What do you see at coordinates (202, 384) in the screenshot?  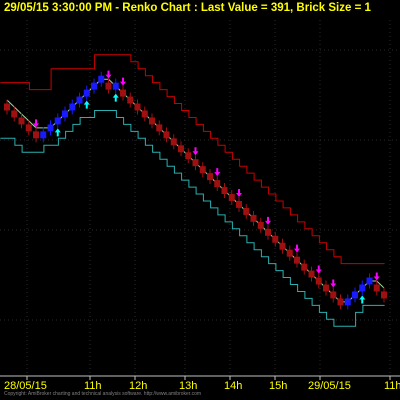 I see `x-axis: 28/05/15 11h 12h 13h 14h 15h 29/05/15 11h` at bounding box center [202, 384].